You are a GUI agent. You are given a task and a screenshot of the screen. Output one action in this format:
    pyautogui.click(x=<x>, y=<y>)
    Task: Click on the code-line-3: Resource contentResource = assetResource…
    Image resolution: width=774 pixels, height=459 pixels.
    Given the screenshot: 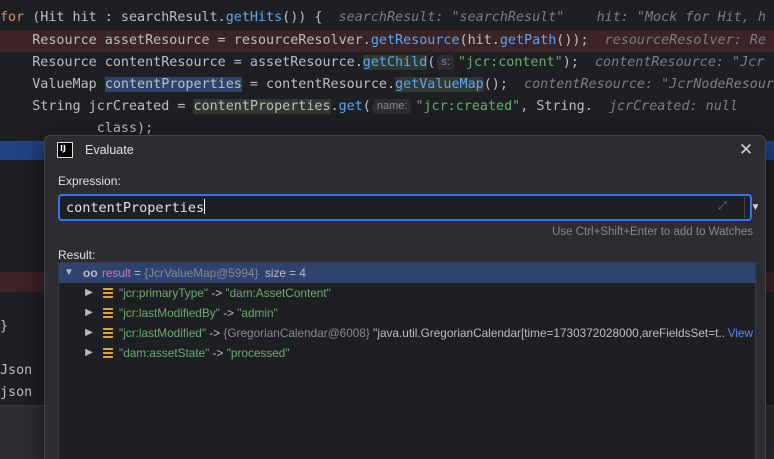 What is the action you would take?
    pyautogui.click(x=382, y=62)
    